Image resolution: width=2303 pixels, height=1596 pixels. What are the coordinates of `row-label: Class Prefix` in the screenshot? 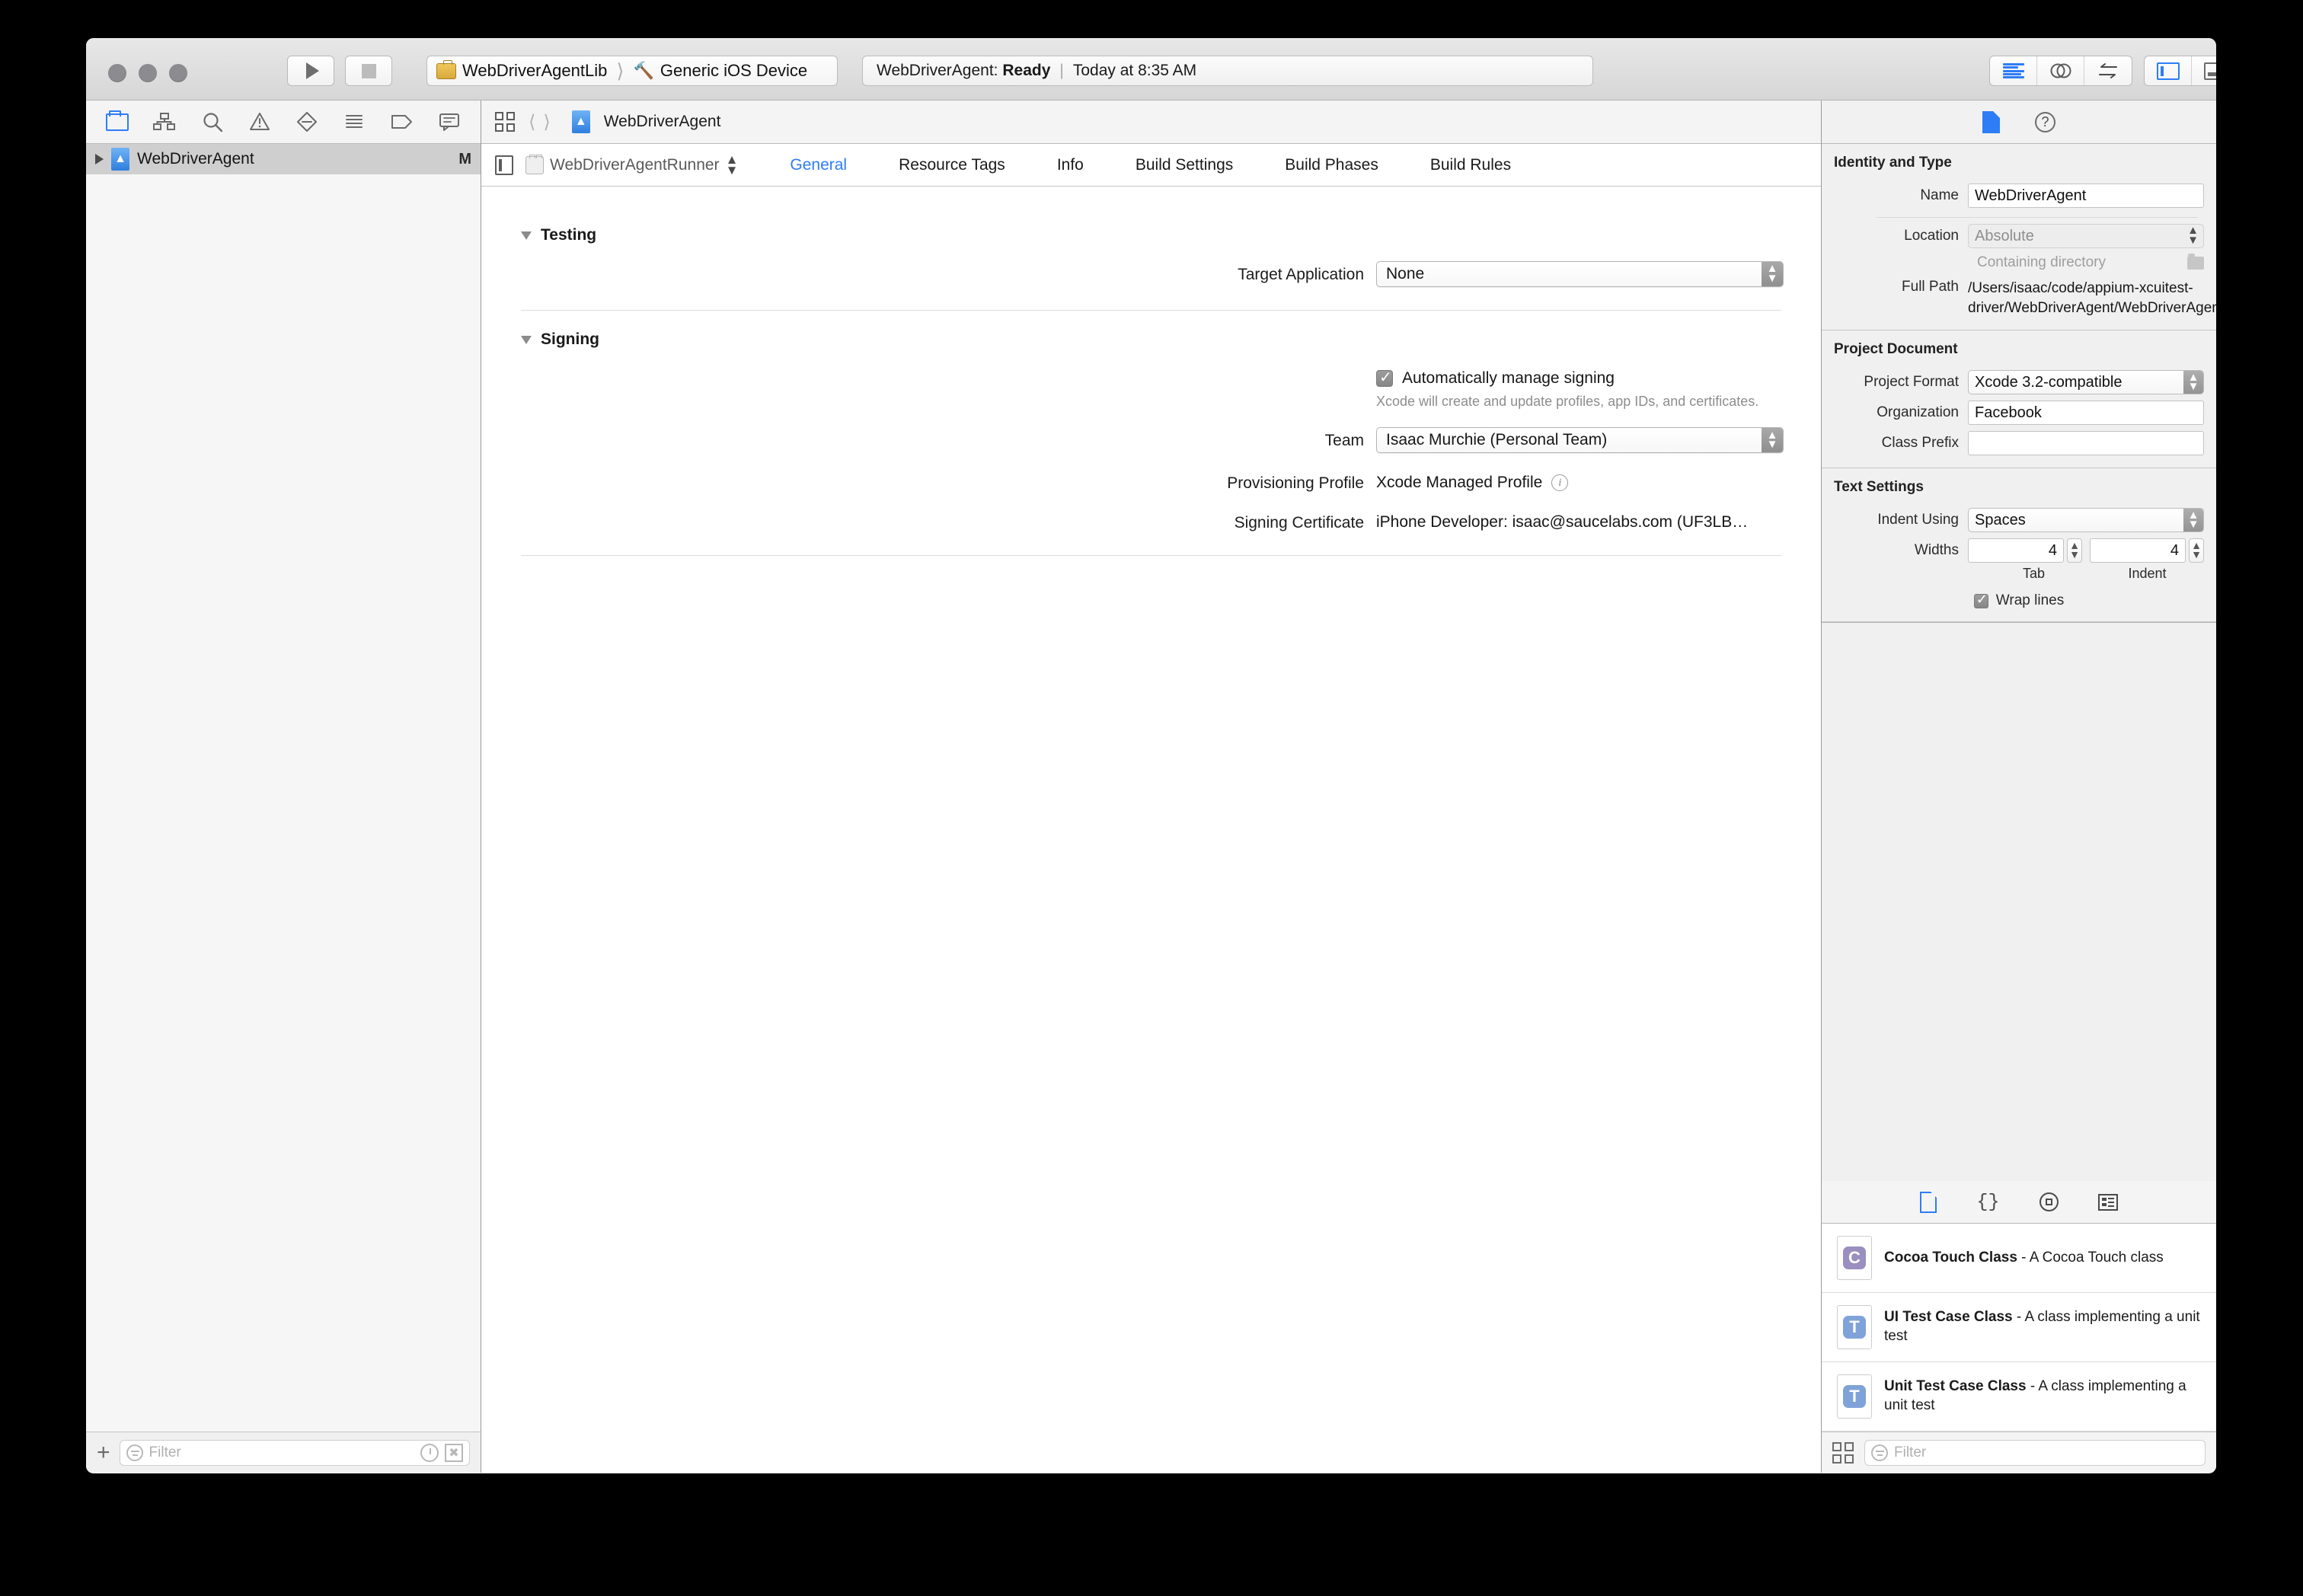 It's located at (1920, 443).